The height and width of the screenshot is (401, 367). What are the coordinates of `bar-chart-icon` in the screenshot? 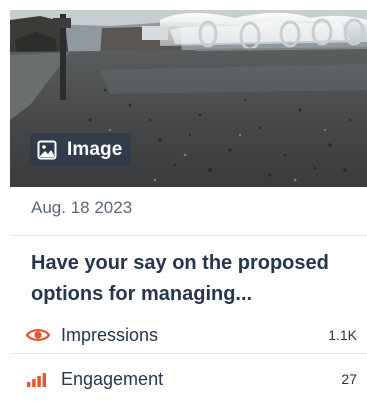 It's located at (36, 380).